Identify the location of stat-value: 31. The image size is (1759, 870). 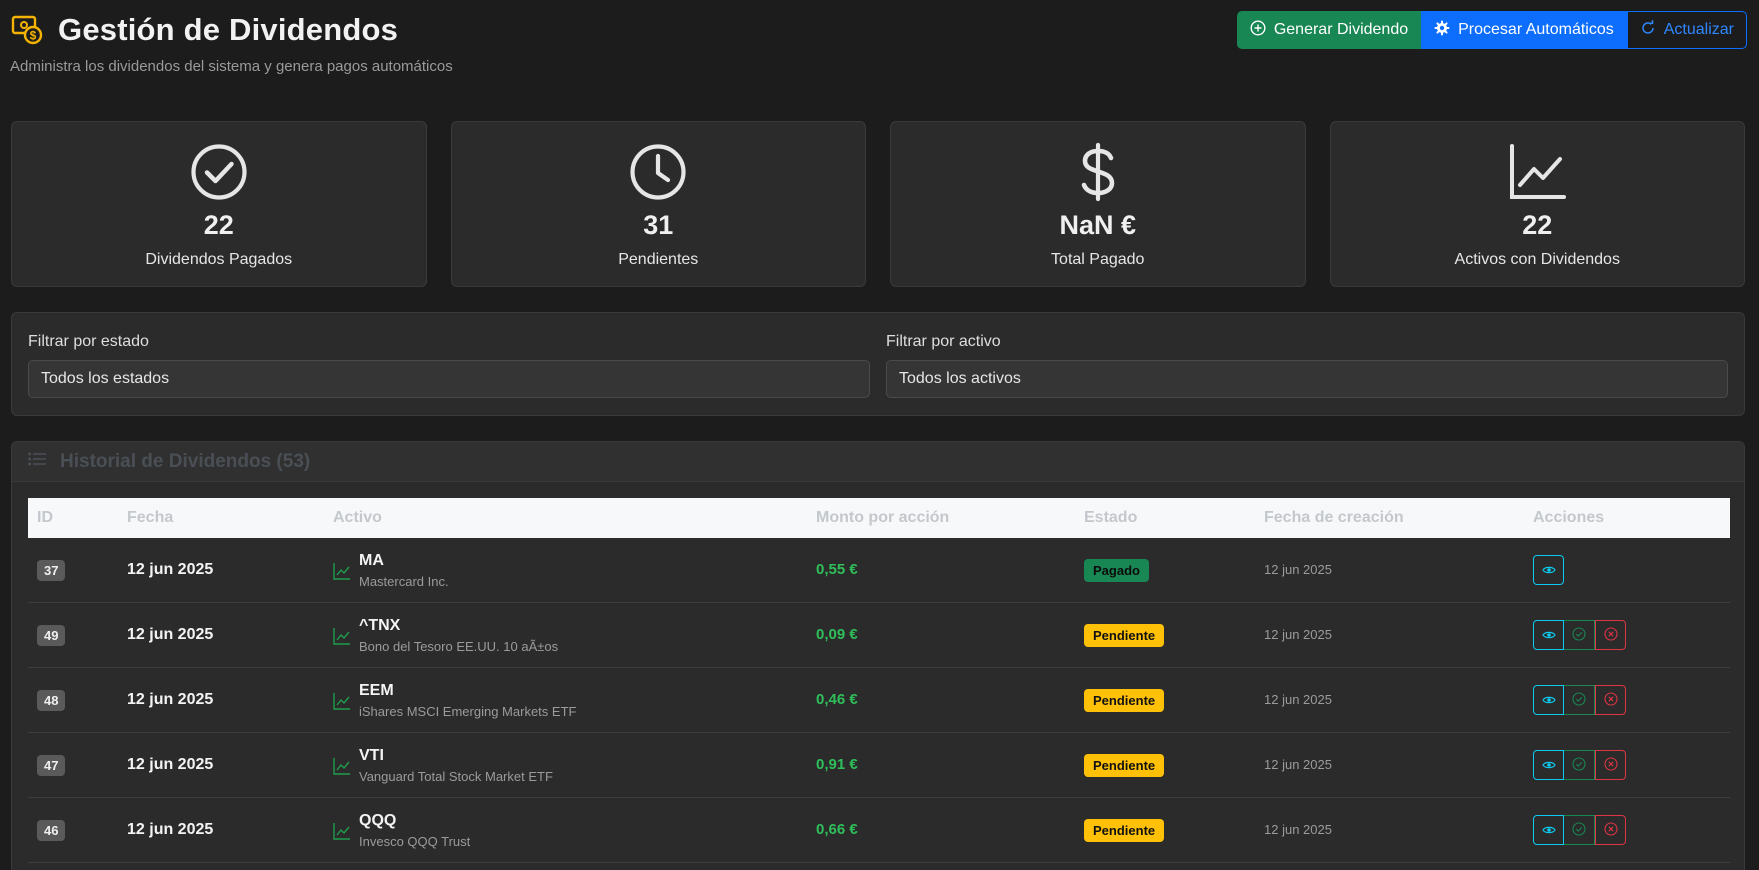
(658, 225).